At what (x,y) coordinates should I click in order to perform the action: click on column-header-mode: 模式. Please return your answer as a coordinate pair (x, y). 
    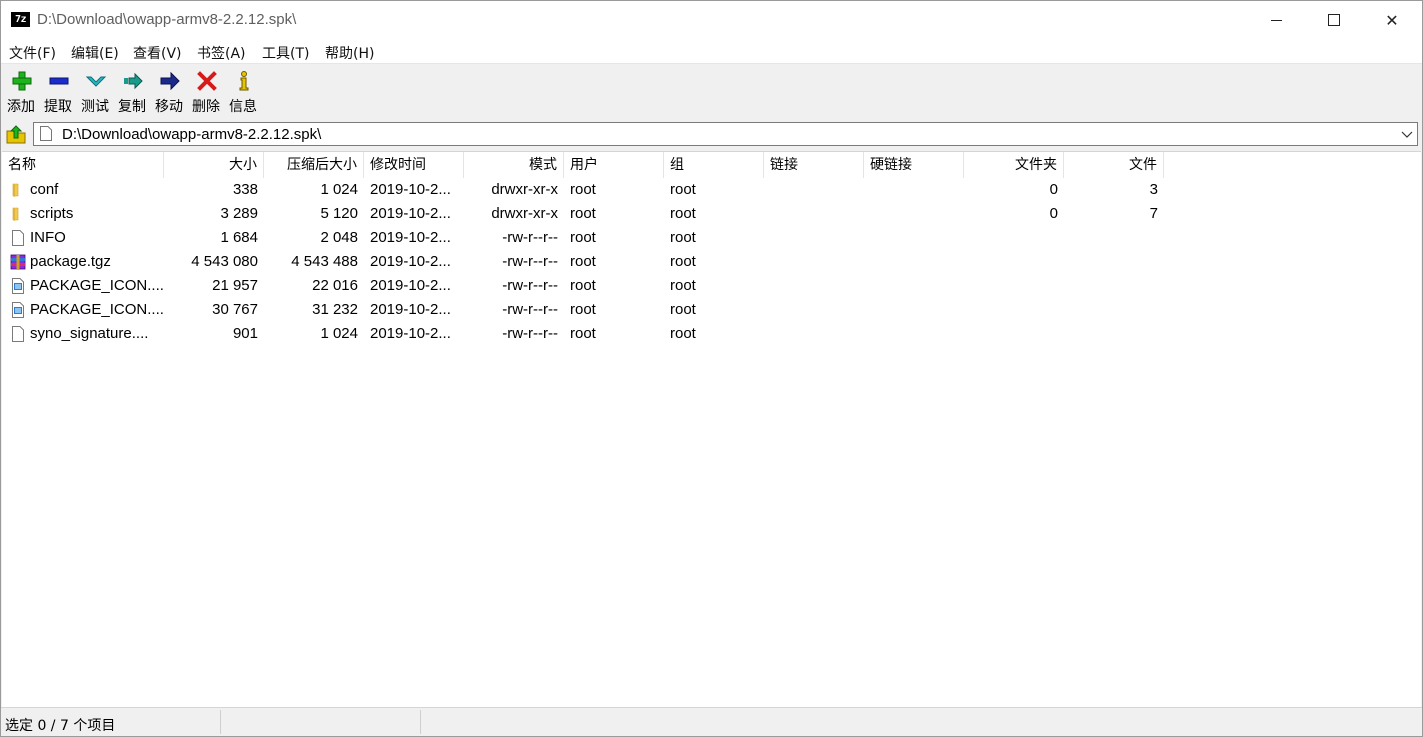
    Looking at the image, I should click on (514, 165).